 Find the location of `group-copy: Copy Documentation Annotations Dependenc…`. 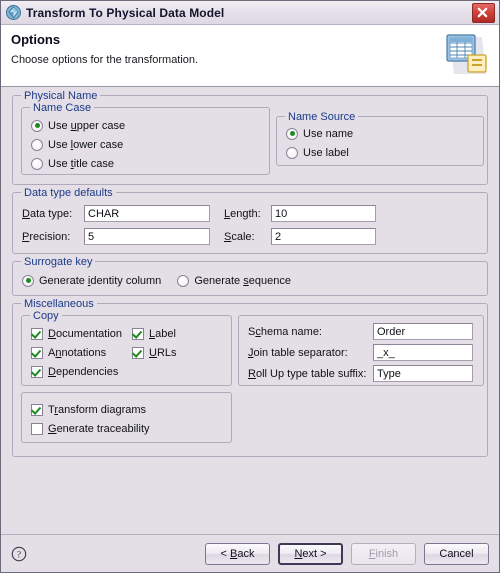

group-copy: Copy Documentation Annotations Dependenc… is located at coordinates (126, 348).